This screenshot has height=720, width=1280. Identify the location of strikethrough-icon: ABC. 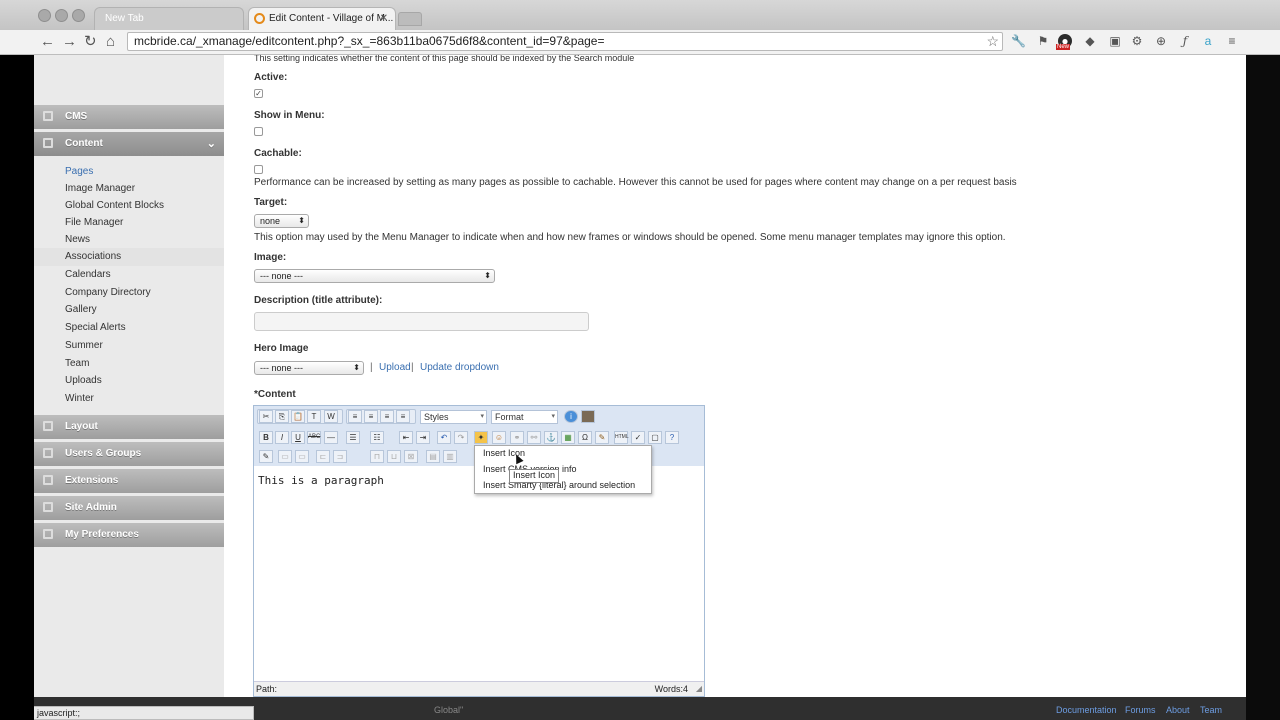
(314, 437).